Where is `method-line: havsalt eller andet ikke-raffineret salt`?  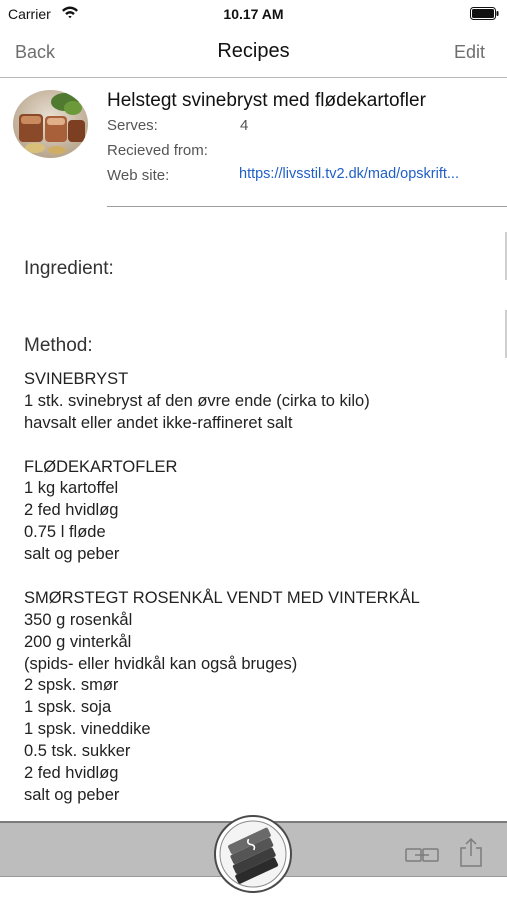
method-line: havsalt eller andet ikke-raffineret salt is located at coordinates (158, 422).